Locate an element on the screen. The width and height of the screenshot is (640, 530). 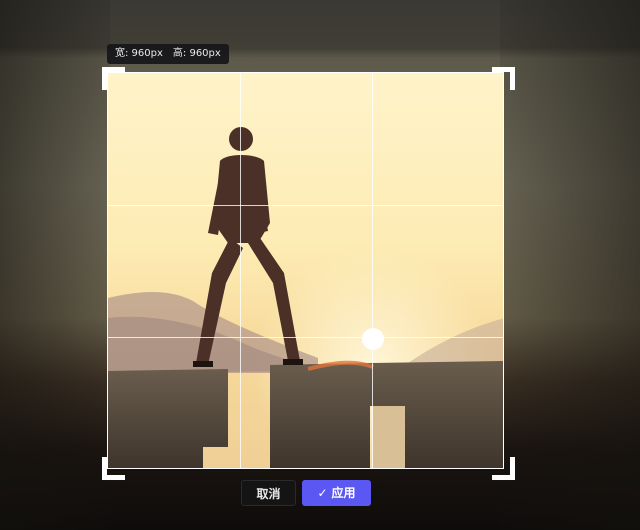
cancel-button: 取消 is located at coordinates (268, 493).